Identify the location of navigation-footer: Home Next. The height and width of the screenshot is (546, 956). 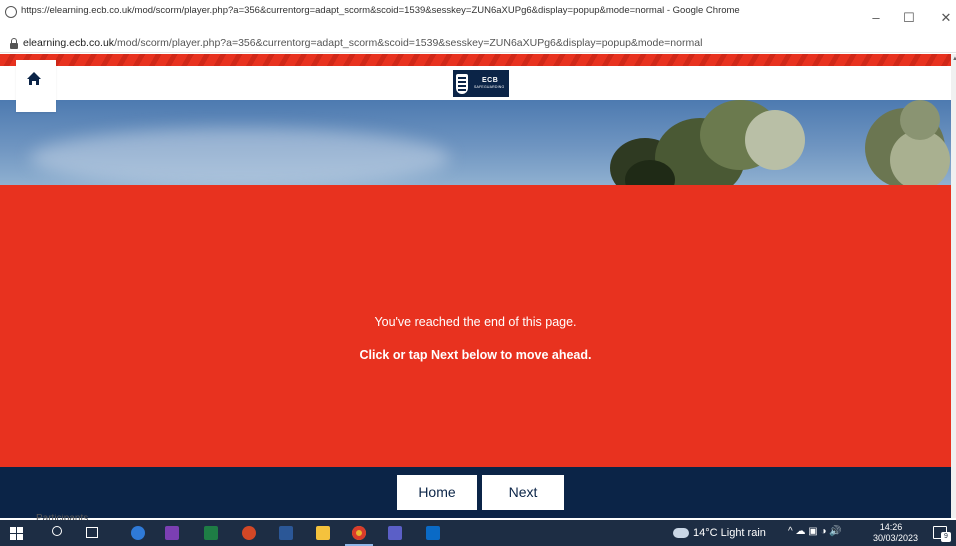
(475, 492).